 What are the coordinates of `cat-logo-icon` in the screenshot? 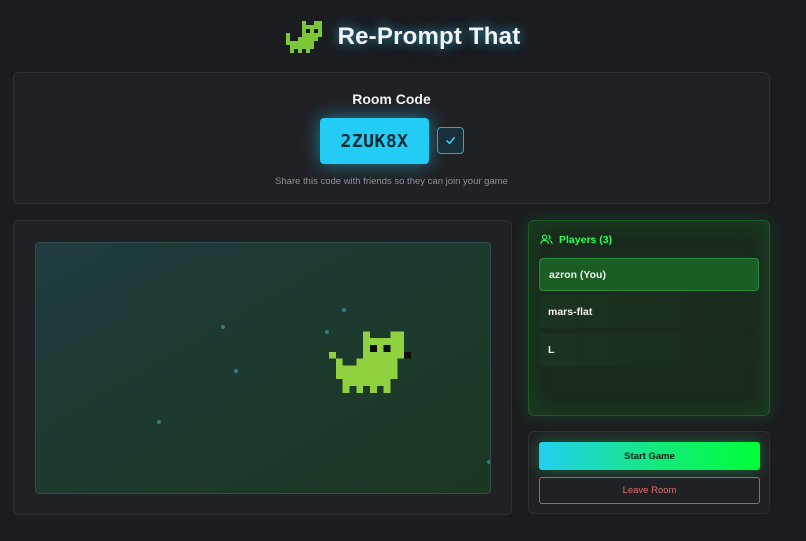 It's located at (303, 37).